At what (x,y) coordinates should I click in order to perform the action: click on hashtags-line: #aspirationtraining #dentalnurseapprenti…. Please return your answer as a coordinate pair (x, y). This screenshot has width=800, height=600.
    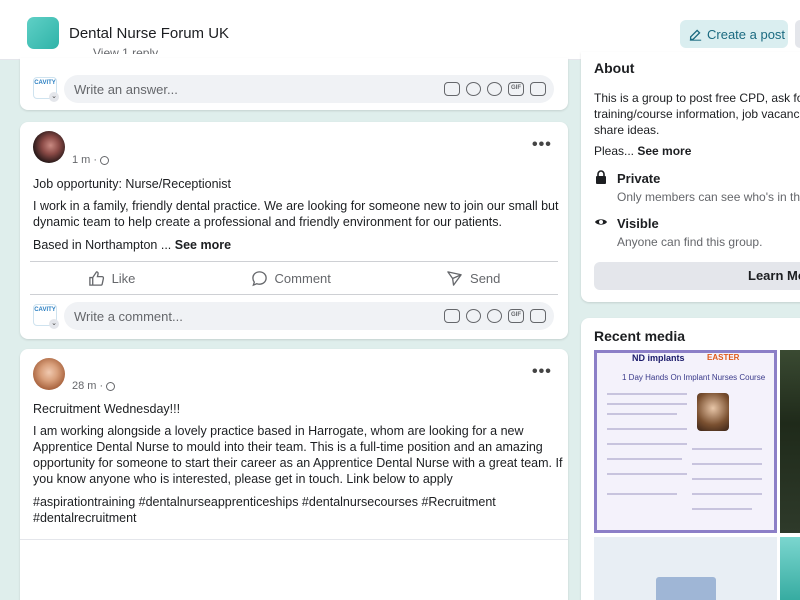
    Looking at the image, I should click on (264, 502).